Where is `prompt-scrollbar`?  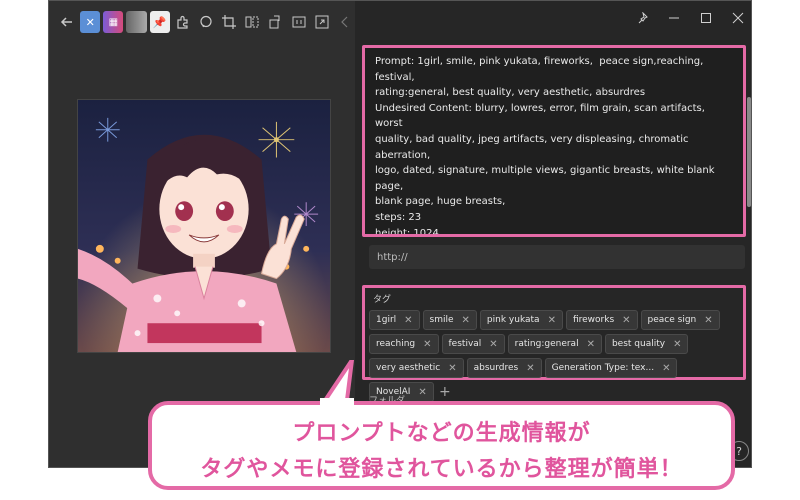
prompt-scrollbar is located at coordinates (749, 152).